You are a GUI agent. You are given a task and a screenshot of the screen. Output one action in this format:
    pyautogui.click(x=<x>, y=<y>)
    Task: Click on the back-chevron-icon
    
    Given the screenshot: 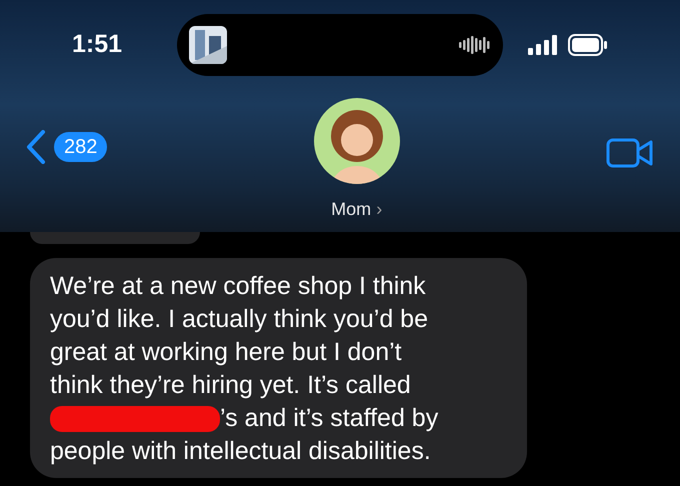 What is the action you would take?
    pyautogui.click(x=36, y=147)
    